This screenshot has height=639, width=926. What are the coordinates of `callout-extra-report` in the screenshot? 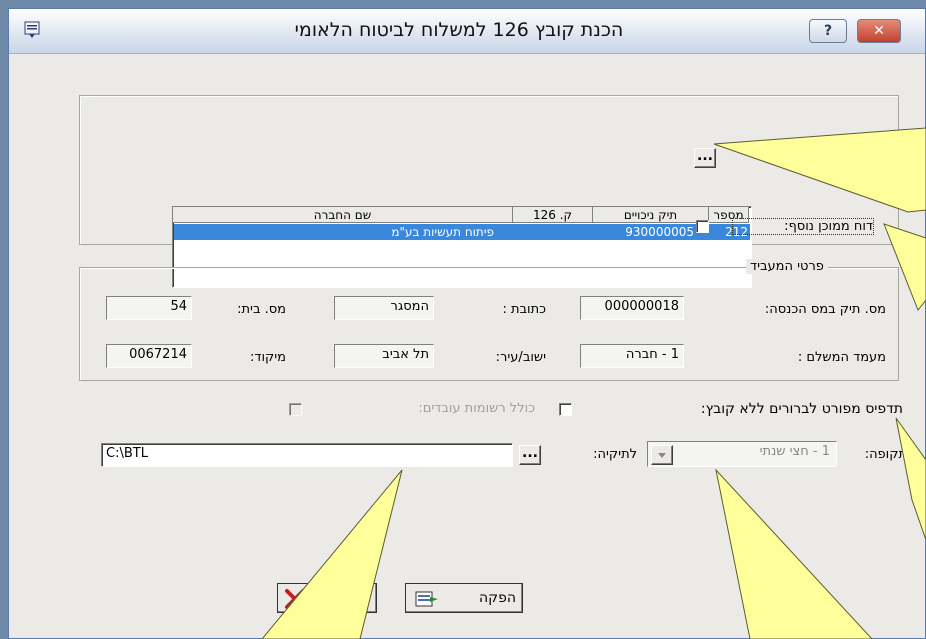 It's located at (904, 267).